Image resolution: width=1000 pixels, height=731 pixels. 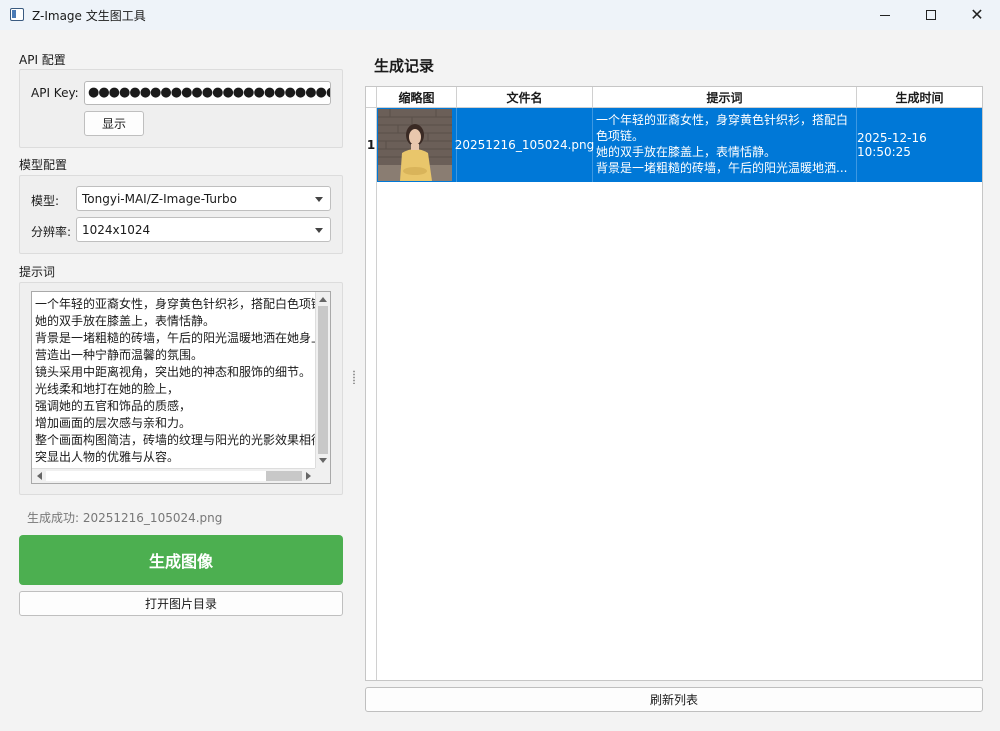 I want to click on prompt-line: 强调她的五官和饰品的质感，, so click(x=113, y=406).